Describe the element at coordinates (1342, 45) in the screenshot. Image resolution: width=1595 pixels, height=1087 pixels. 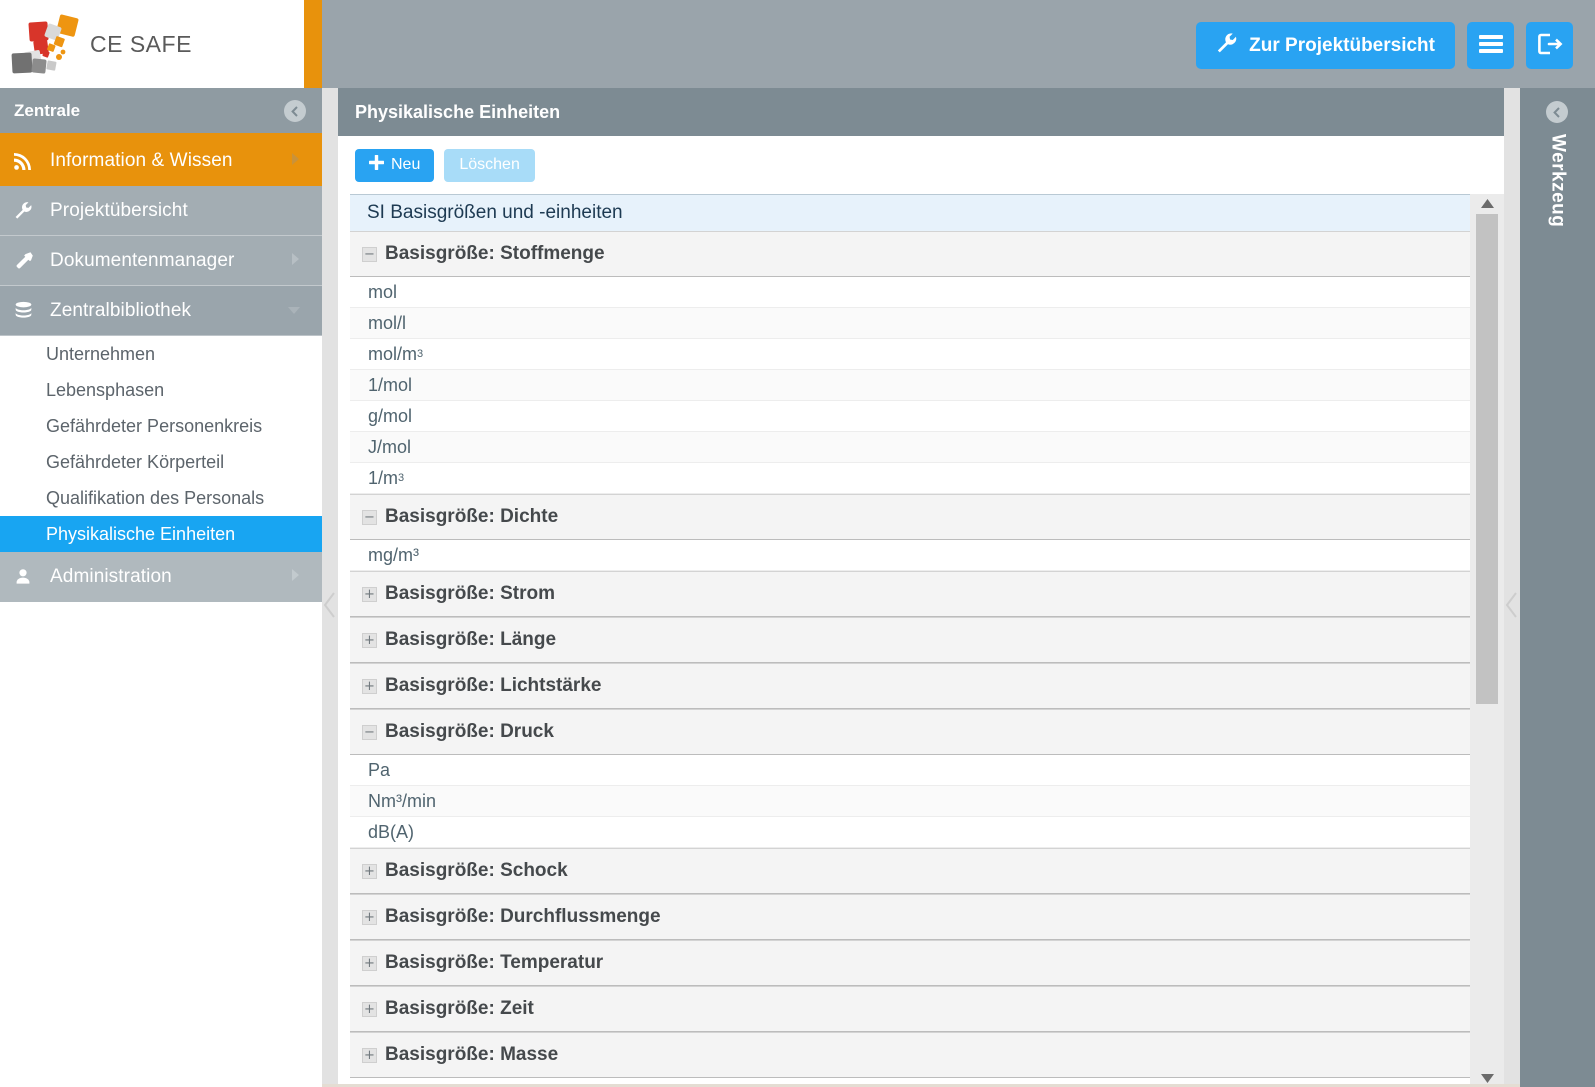
I see `project-overview-button-label: Zur Projektübersicht` at that location.